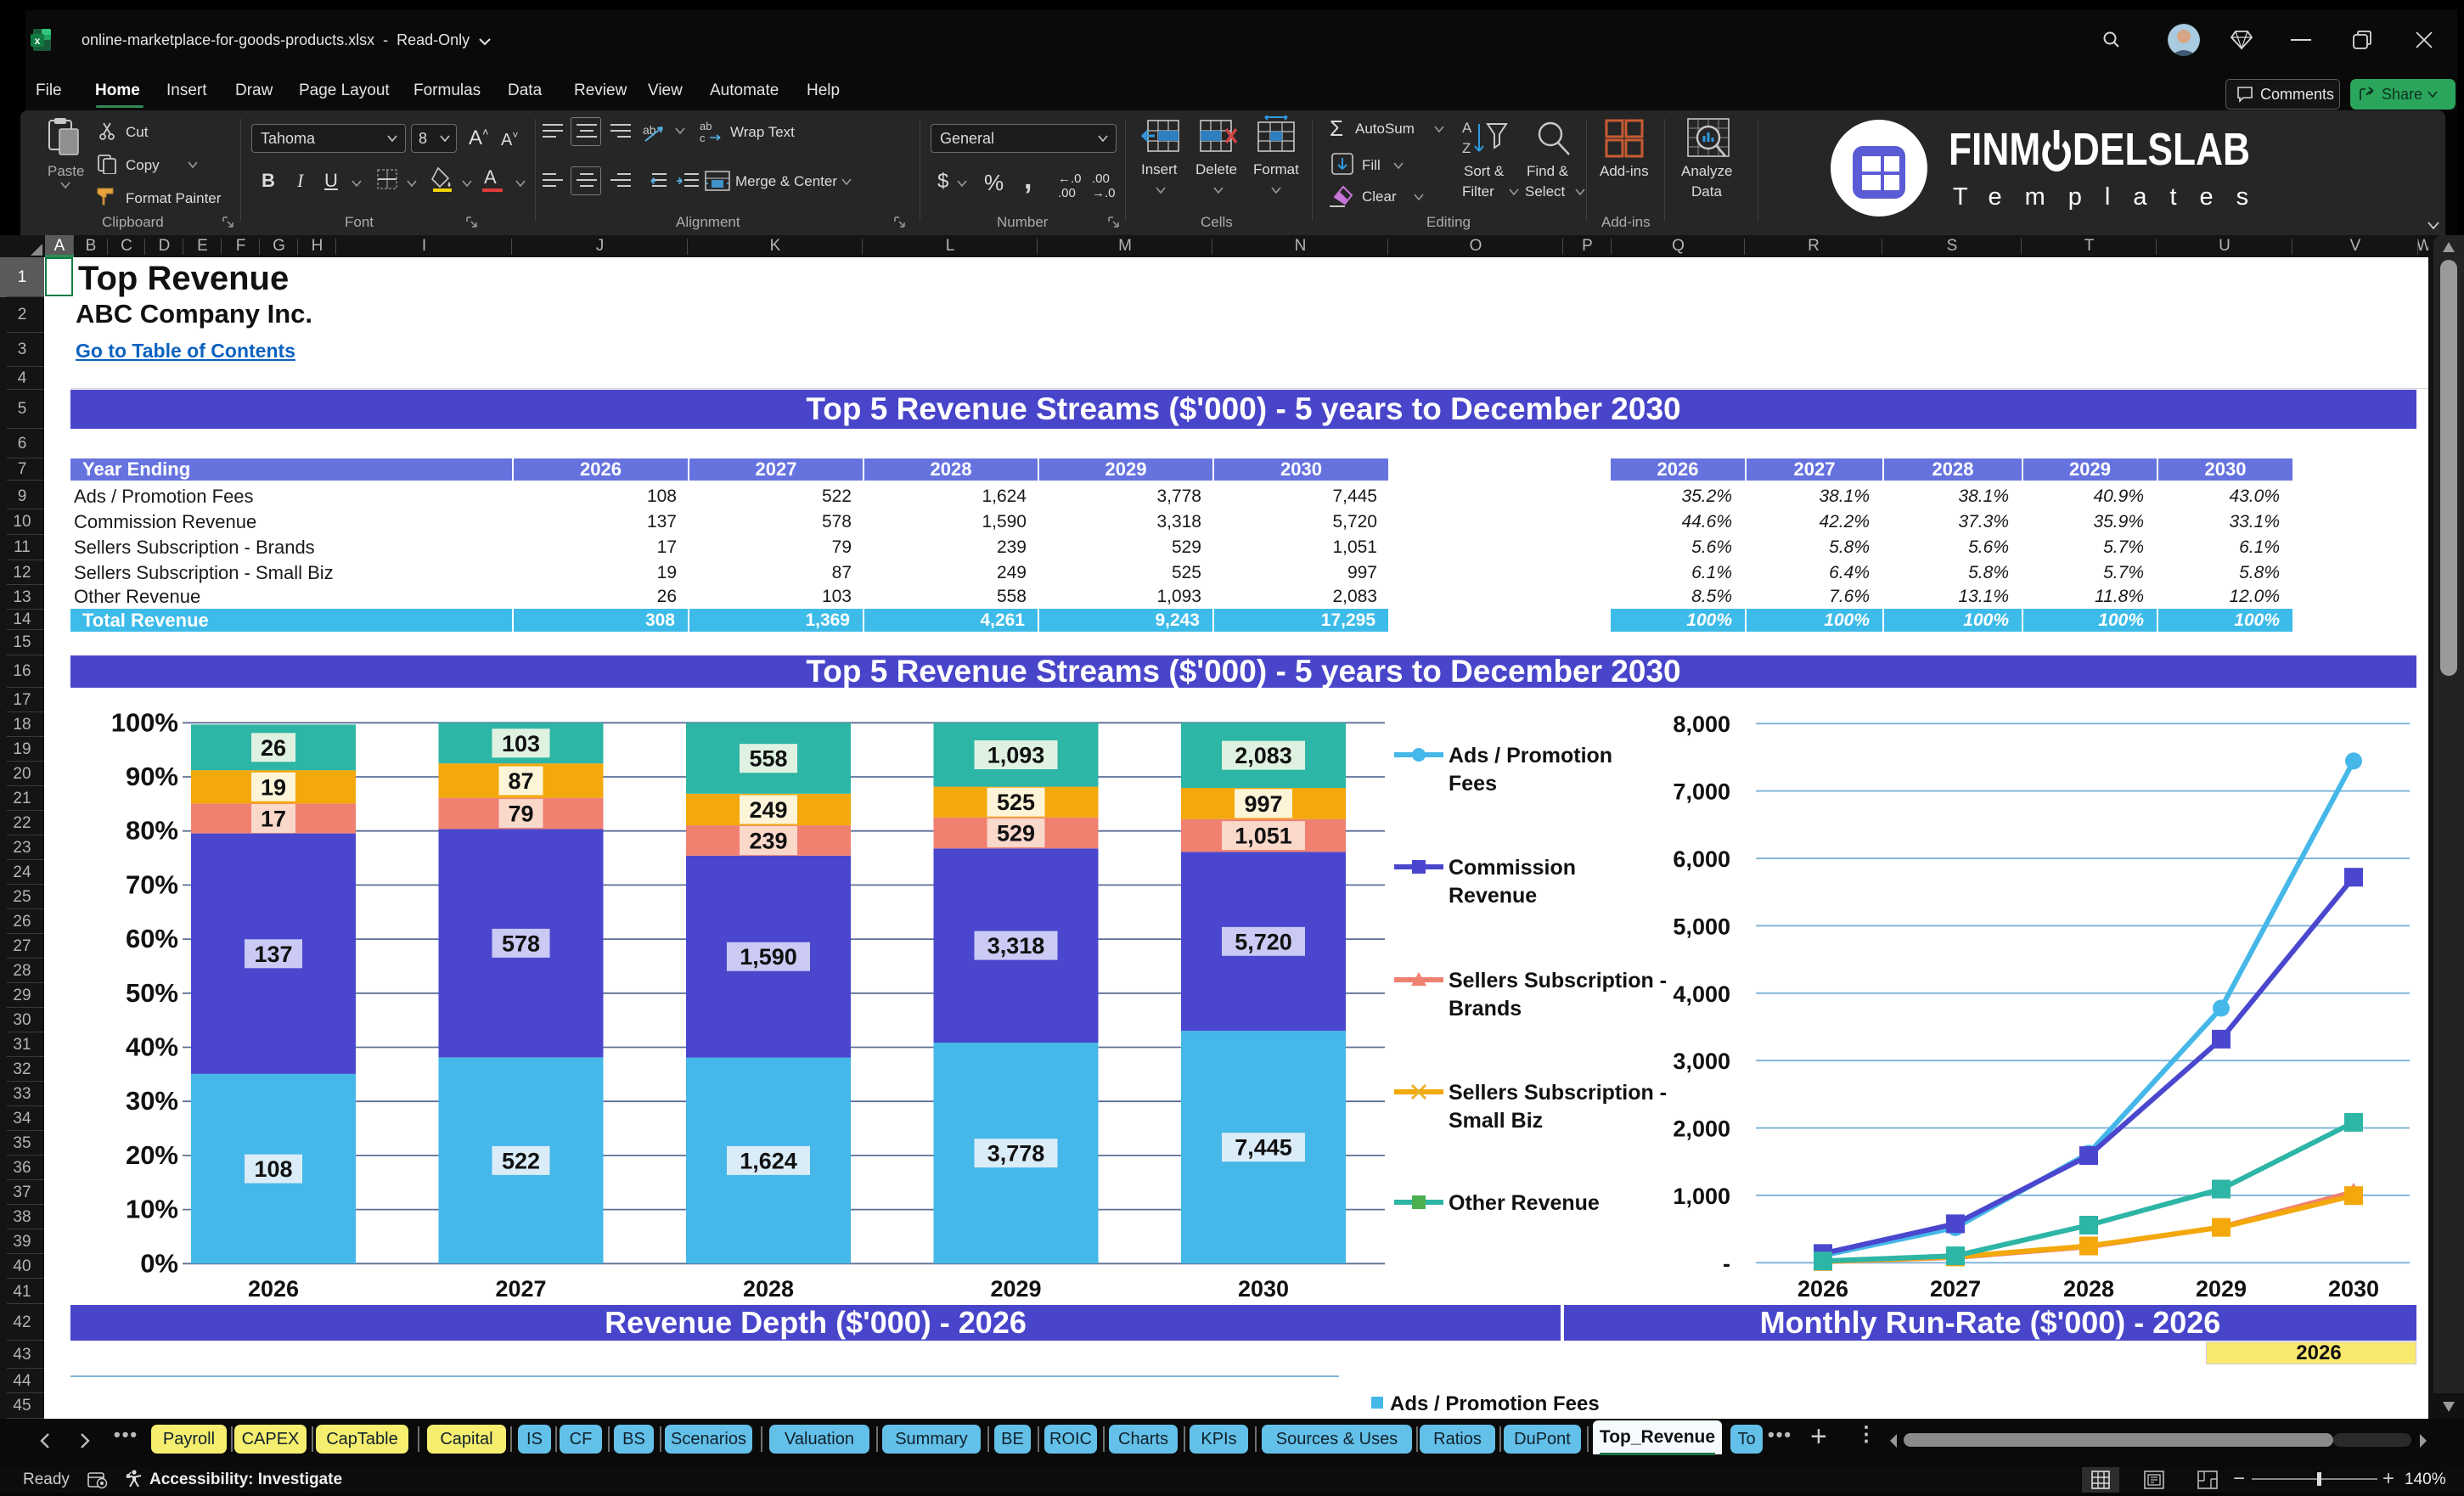 The image size is (2464, 1496). What do you see at coordinates (520, 781) in the screenshot?
I see `svg-text: 87` at bounding box center [520, 781].